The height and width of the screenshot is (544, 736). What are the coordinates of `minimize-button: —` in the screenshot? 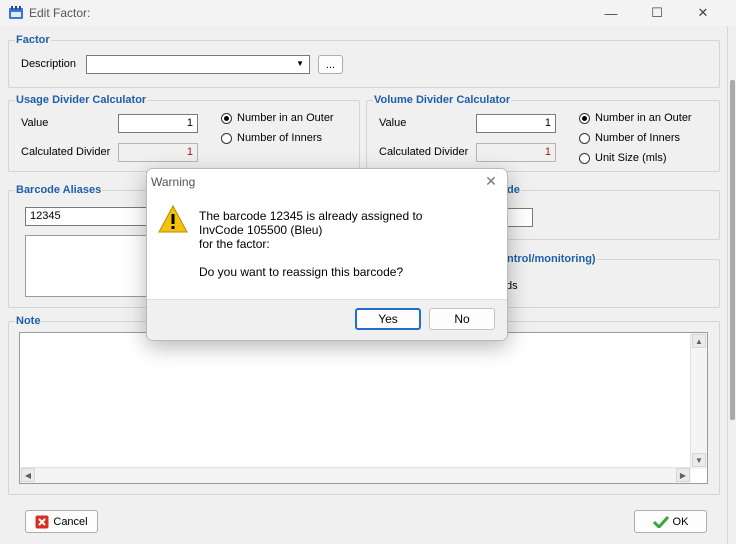 It's located at (611, 13).